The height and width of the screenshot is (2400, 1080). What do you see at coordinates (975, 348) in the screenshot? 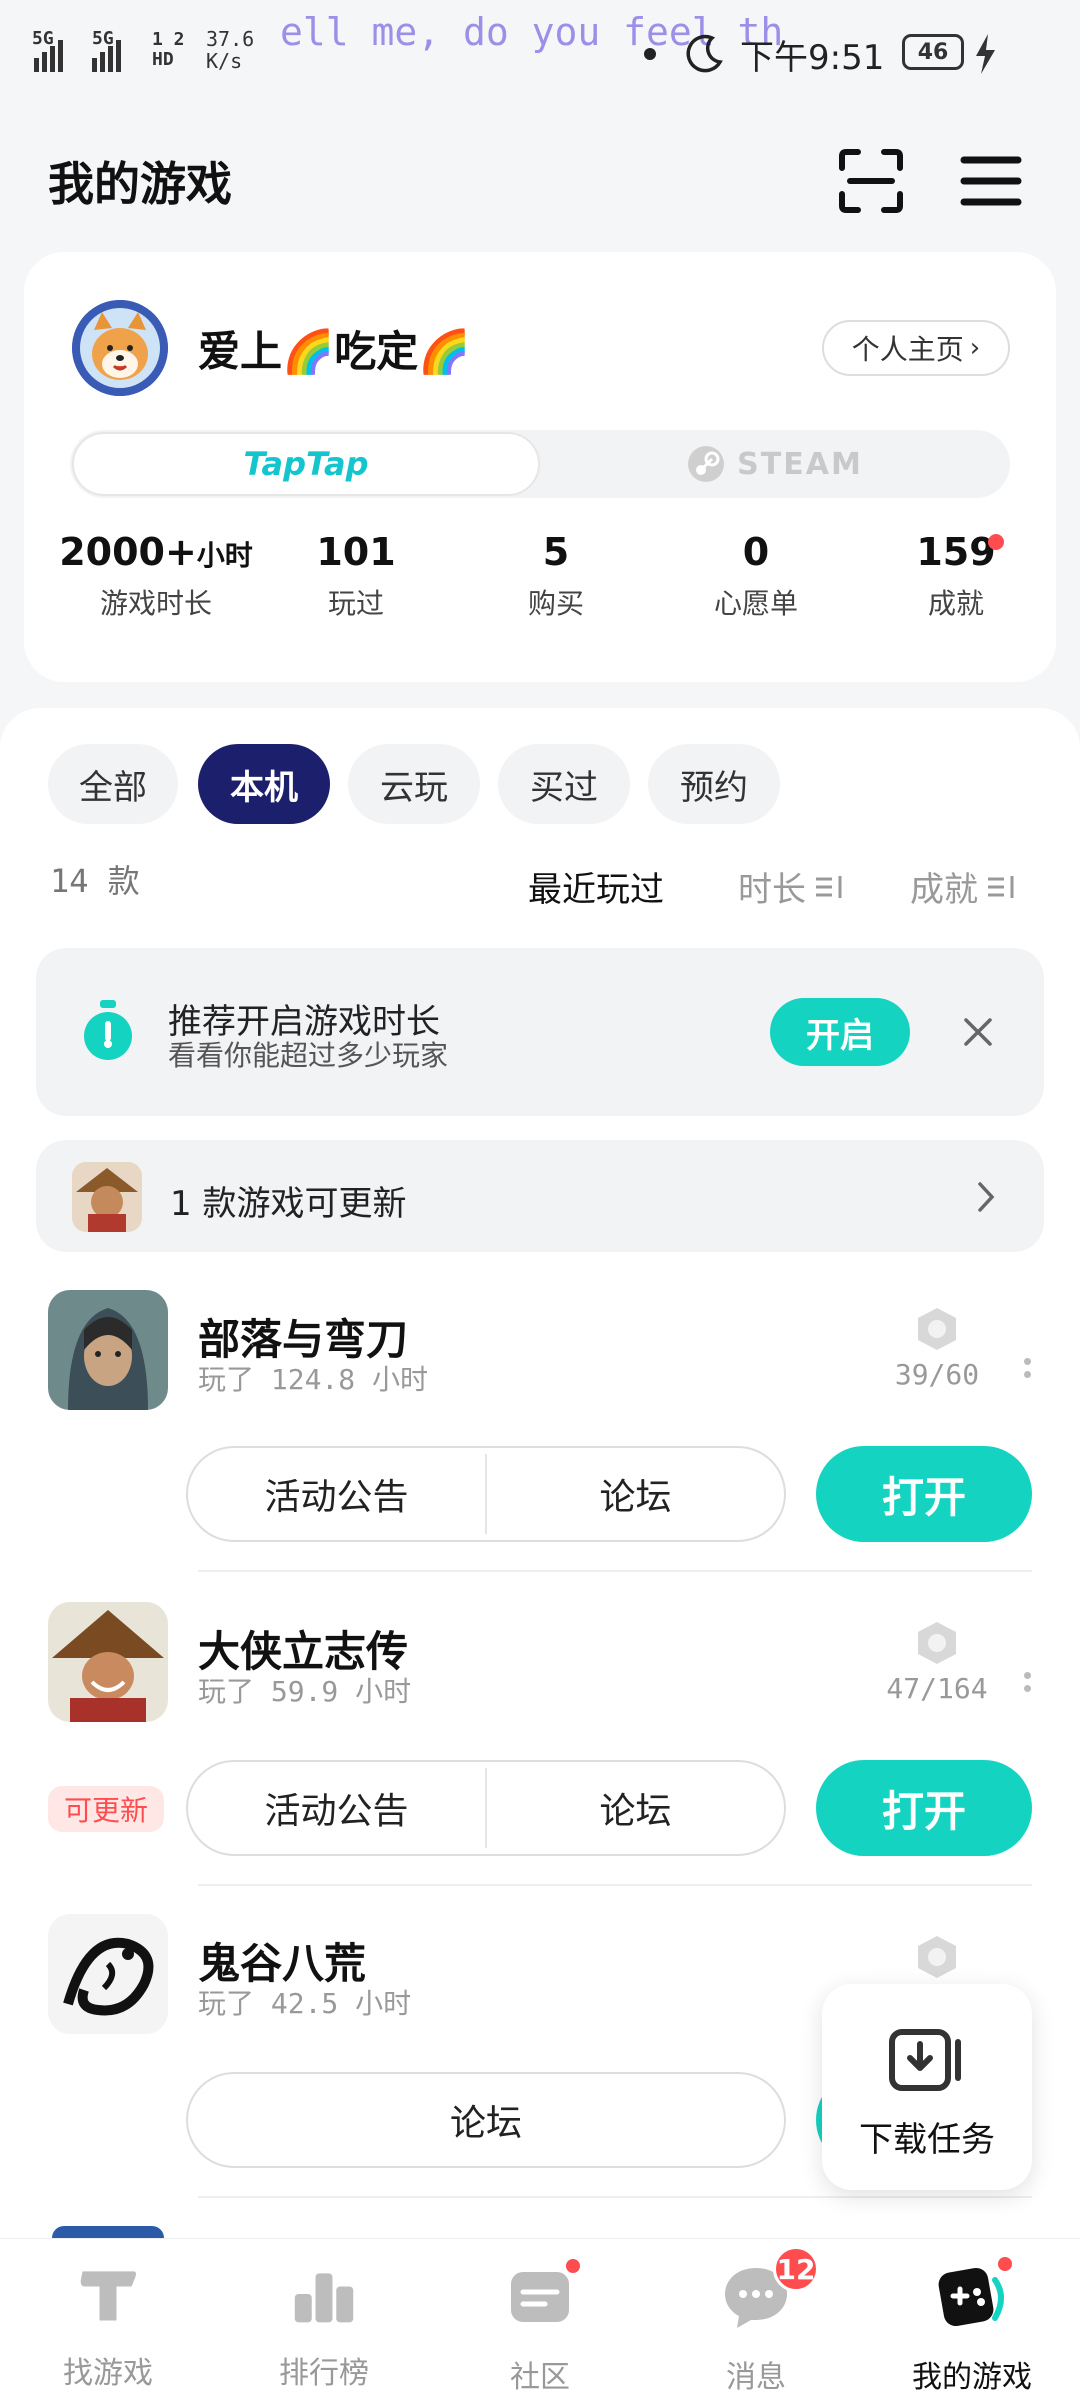
I see `chevron-right-icon: ›` at bounding box center [975, 348].